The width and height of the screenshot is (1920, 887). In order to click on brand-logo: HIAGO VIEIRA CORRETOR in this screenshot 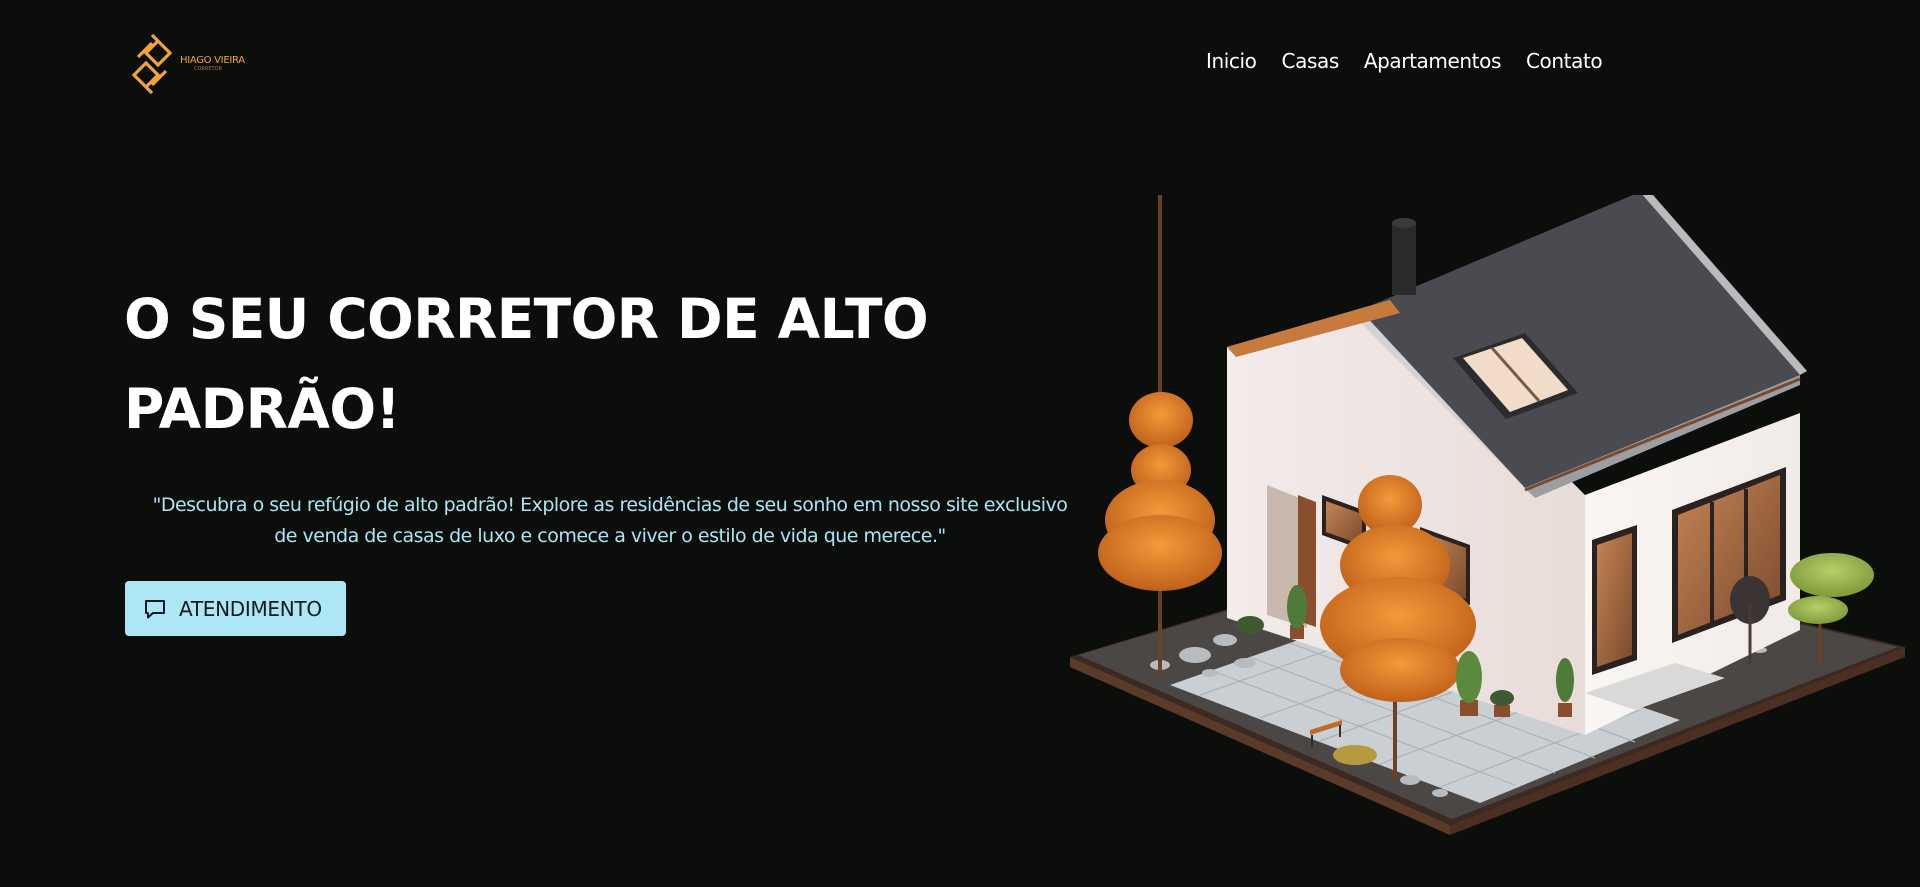, I will do `click(186, 64)`.